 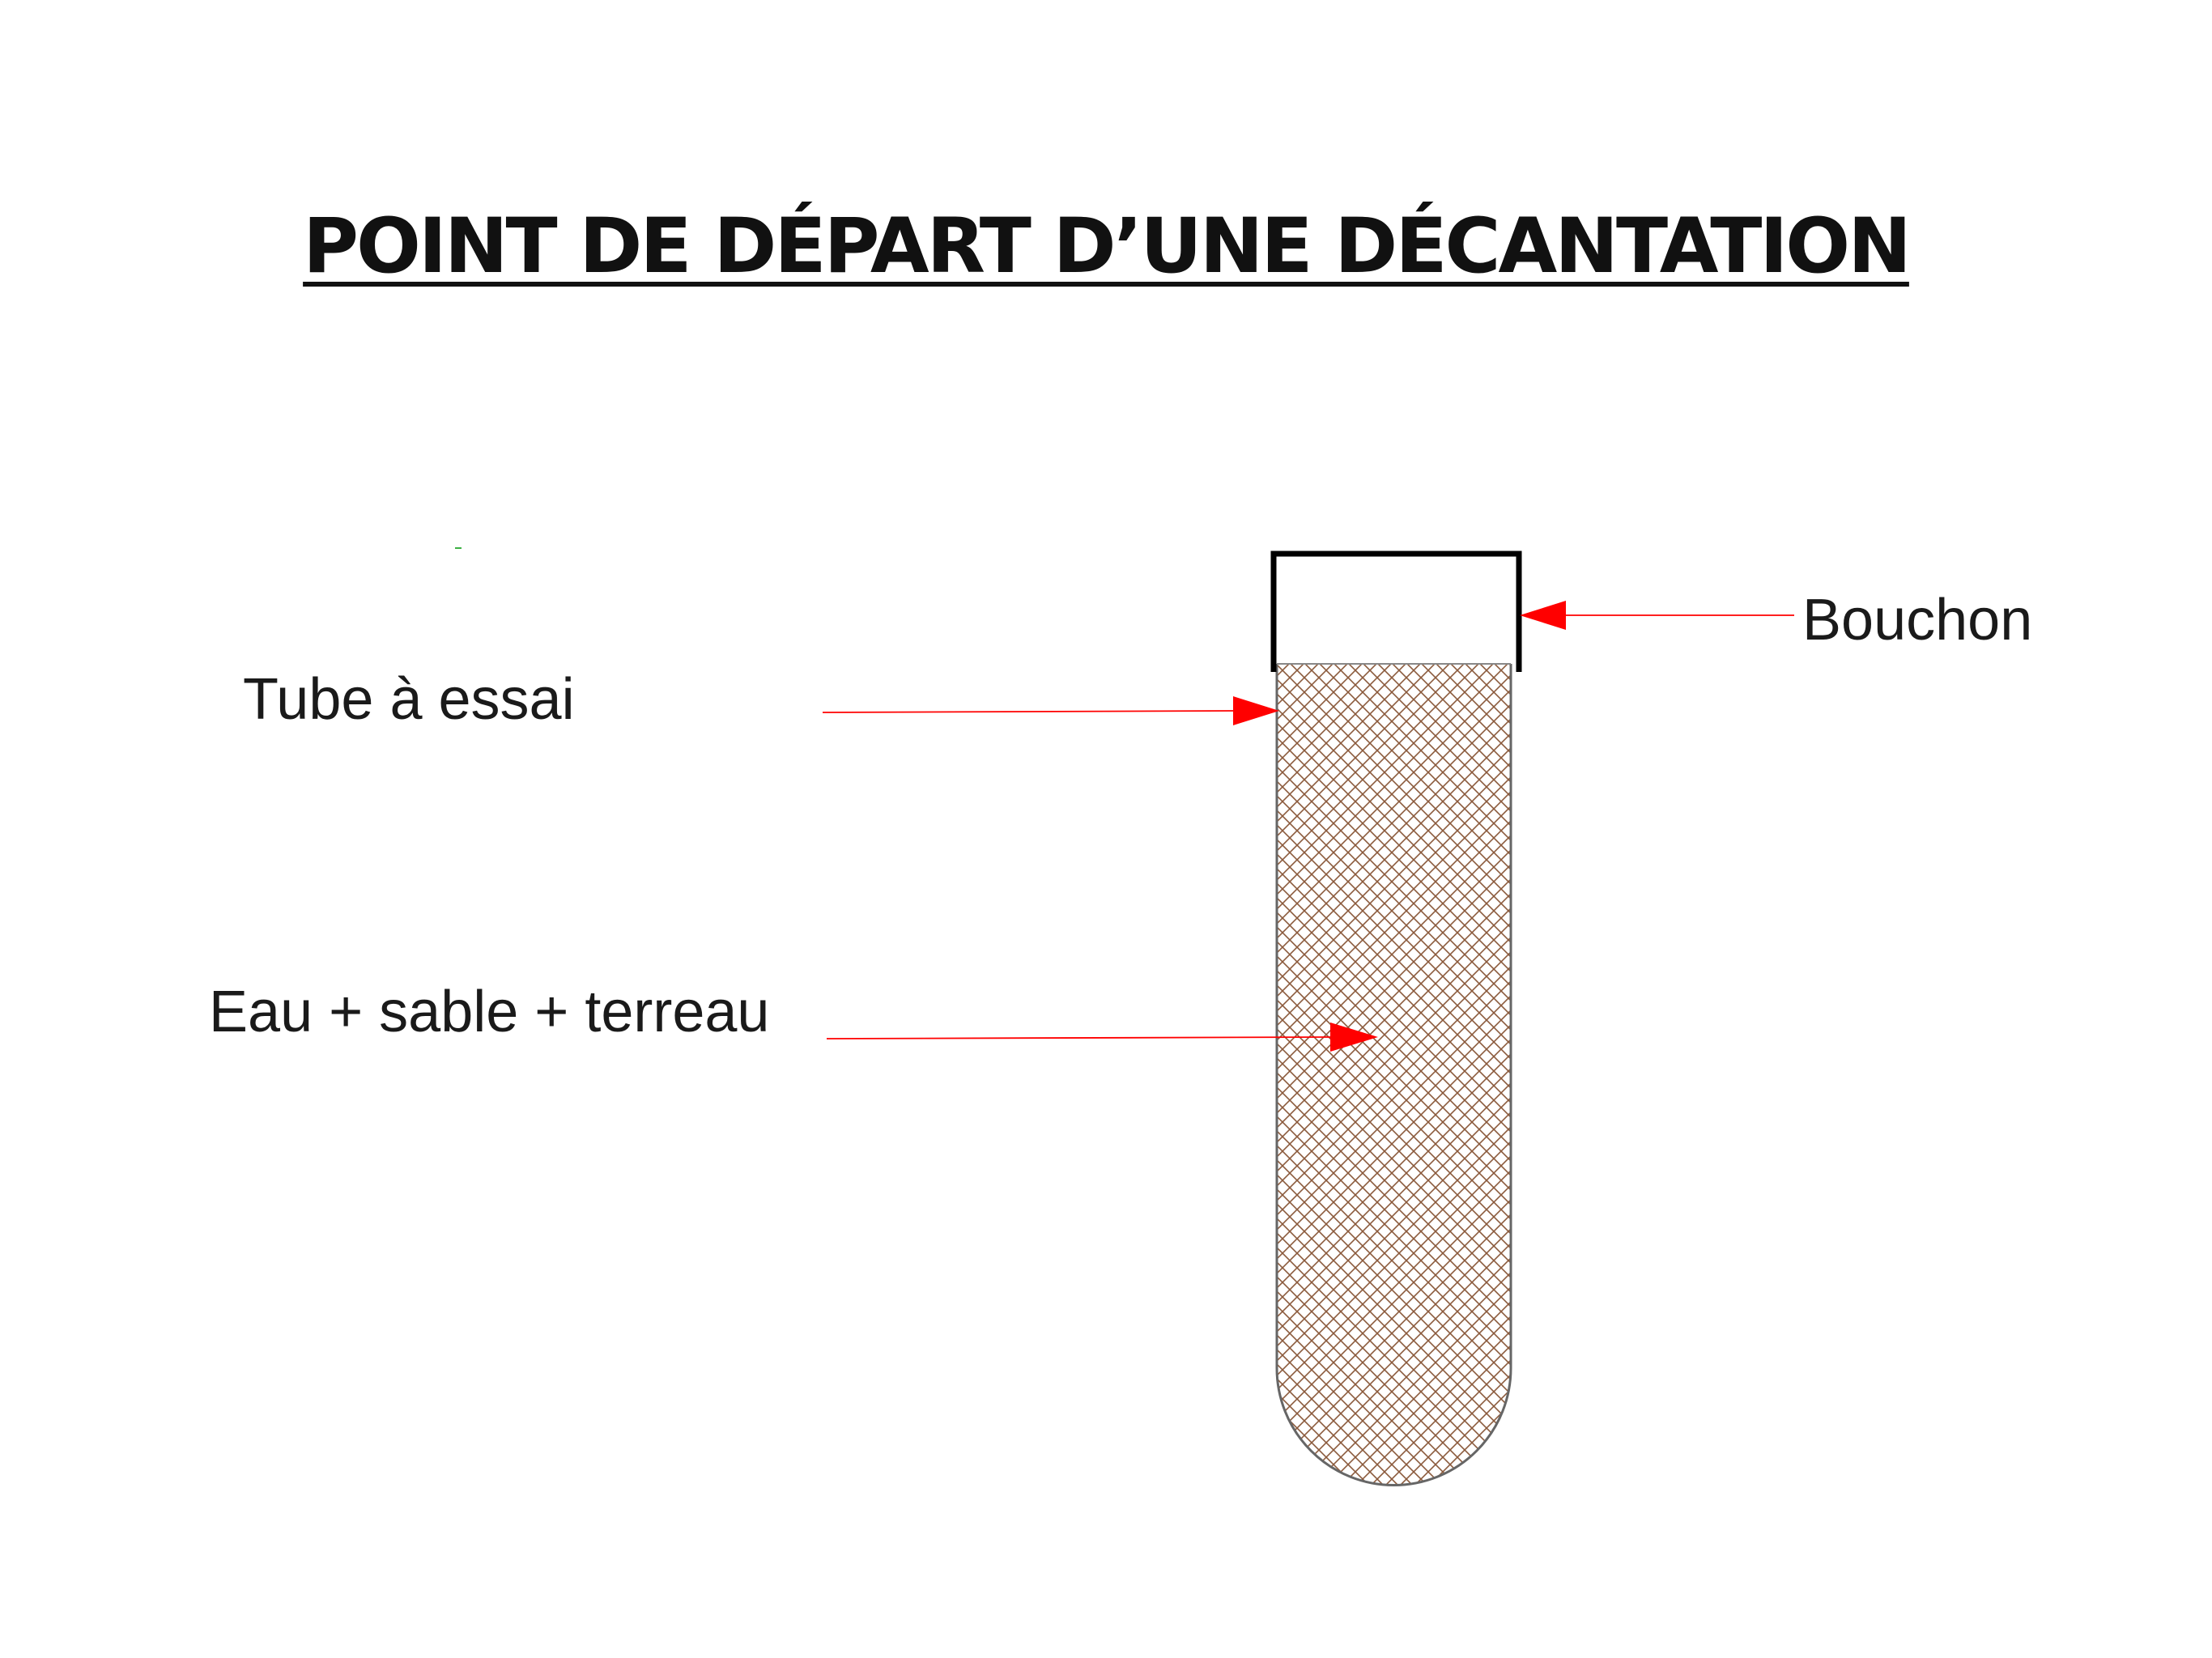 What do you see at coordinates (1657, 615) in the screenshot?
I see `cap-arrow` at bounding box center [1657, 615].